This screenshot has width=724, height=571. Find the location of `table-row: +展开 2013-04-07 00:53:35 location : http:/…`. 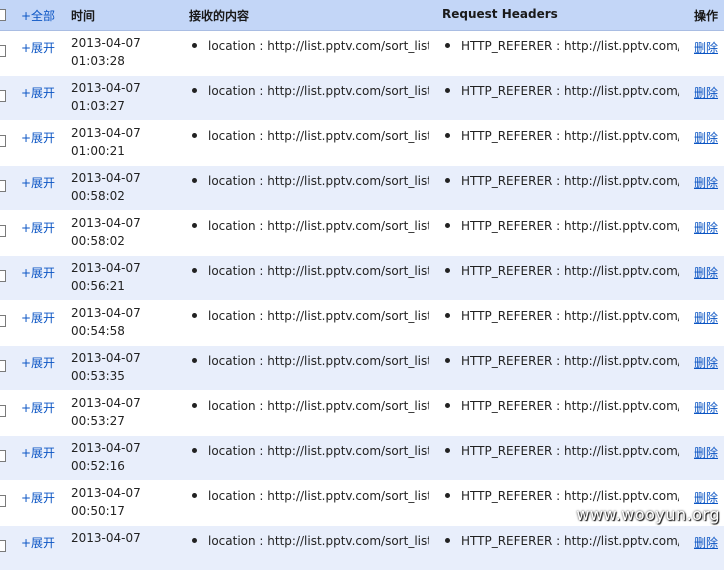

table-row: +展开 2013-04-07 00:53:35 location : http:/… is located at coordinates (362, 368).